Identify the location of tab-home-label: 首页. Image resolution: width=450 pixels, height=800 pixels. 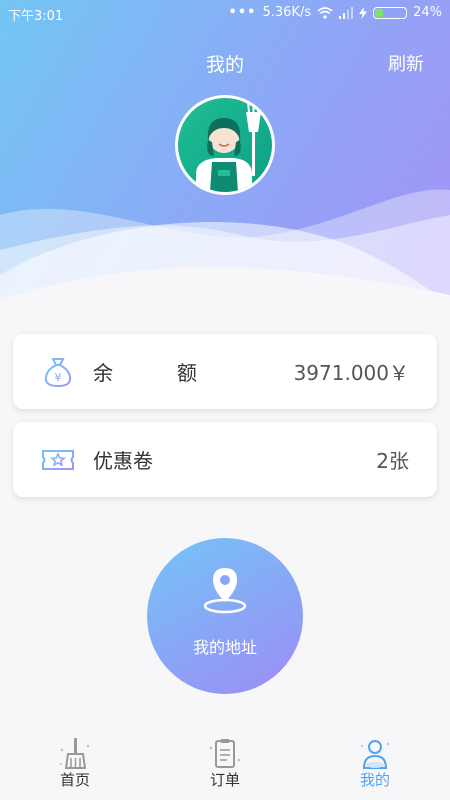
(74, 780).